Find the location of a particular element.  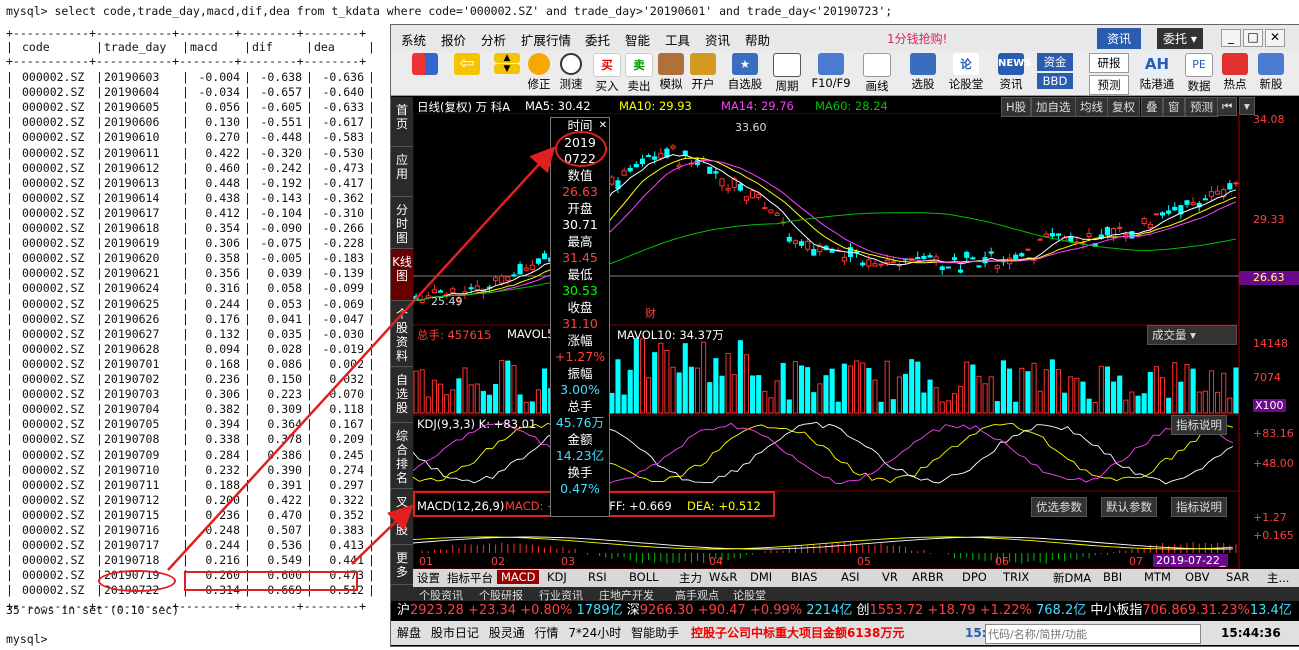

menu-help: 帮助 is located at coordinates (757, 39).